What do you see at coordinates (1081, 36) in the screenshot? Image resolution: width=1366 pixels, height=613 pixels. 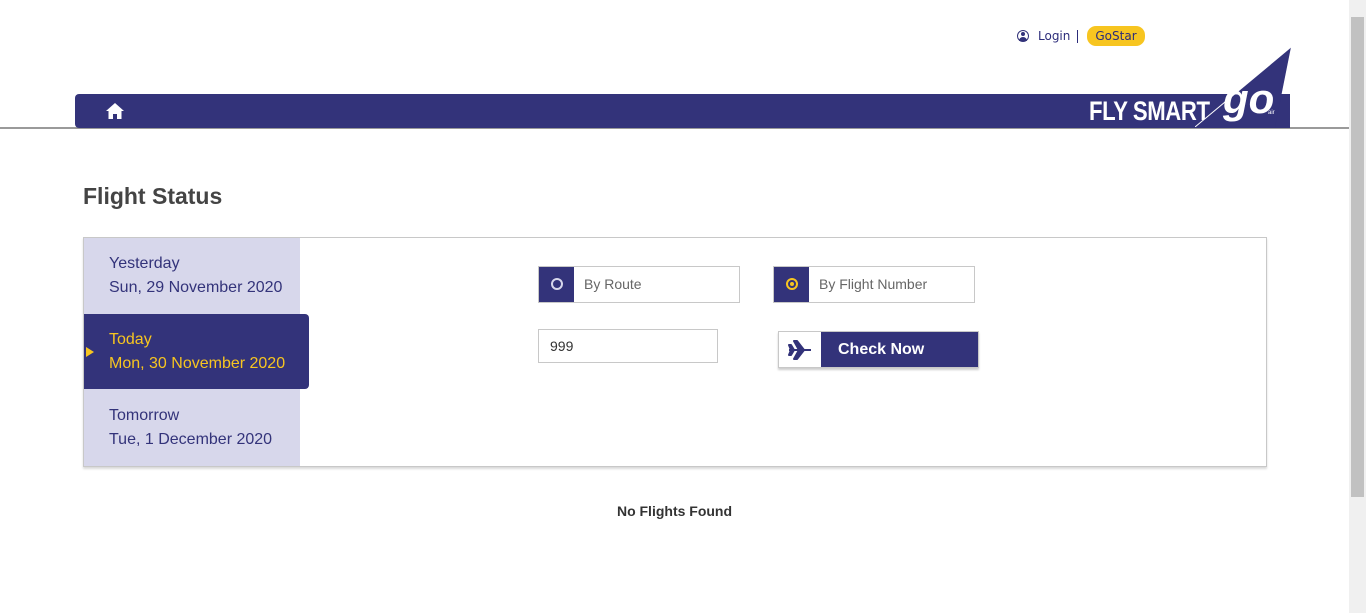 I see `top-links: Login GoStar` at bounding box center [1081, 36].